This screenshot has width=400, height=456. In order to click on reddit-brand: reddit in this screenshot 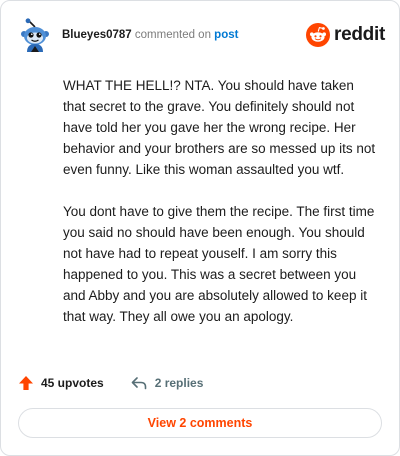, I will do `click(345, 35)`.